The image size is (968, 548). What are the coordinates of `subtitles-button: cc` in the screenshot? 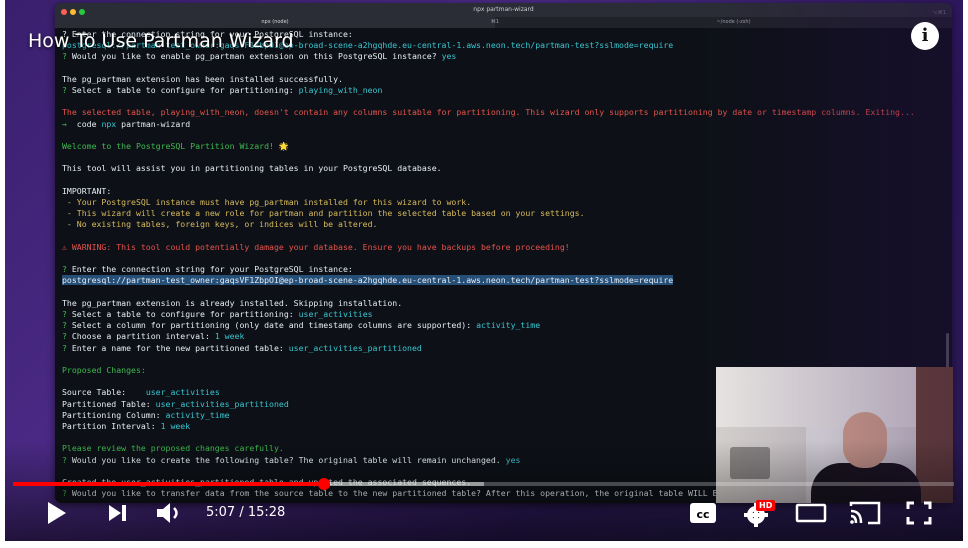 It's located at (703, 513).